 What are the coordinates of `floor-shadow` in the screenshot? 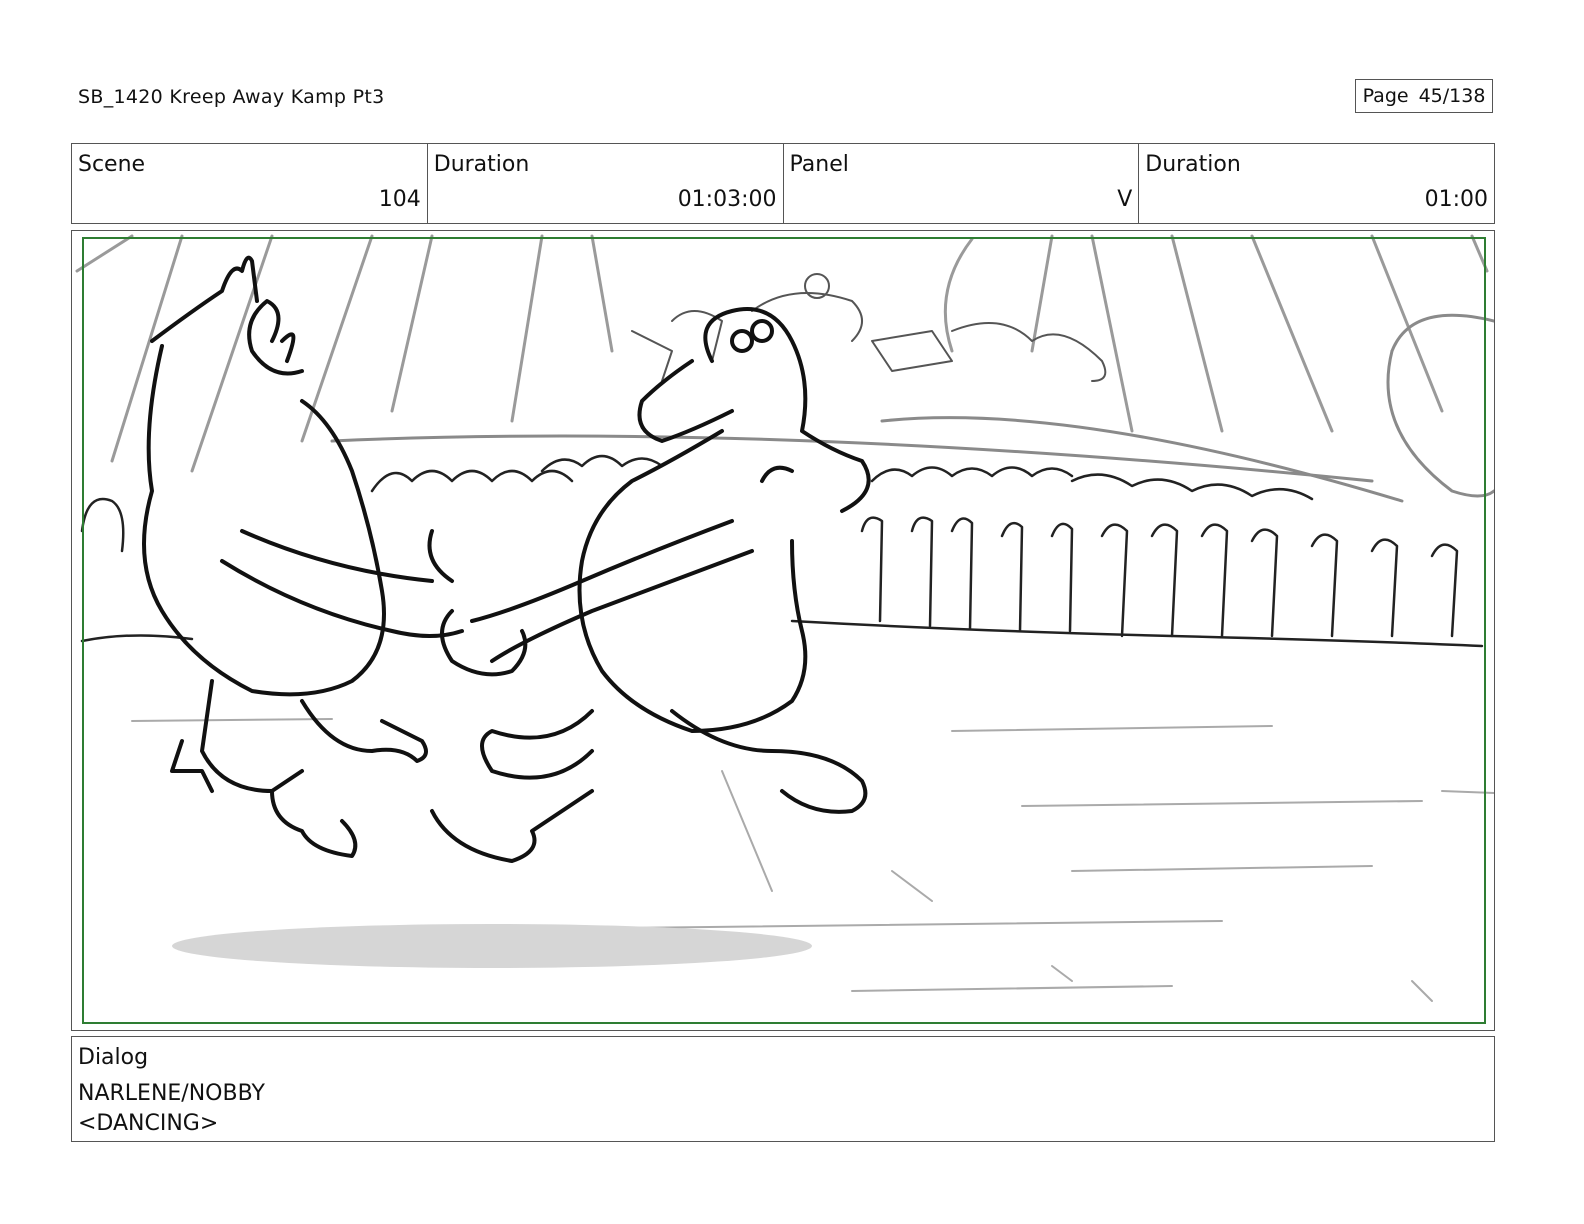 It's located at (492, 946).